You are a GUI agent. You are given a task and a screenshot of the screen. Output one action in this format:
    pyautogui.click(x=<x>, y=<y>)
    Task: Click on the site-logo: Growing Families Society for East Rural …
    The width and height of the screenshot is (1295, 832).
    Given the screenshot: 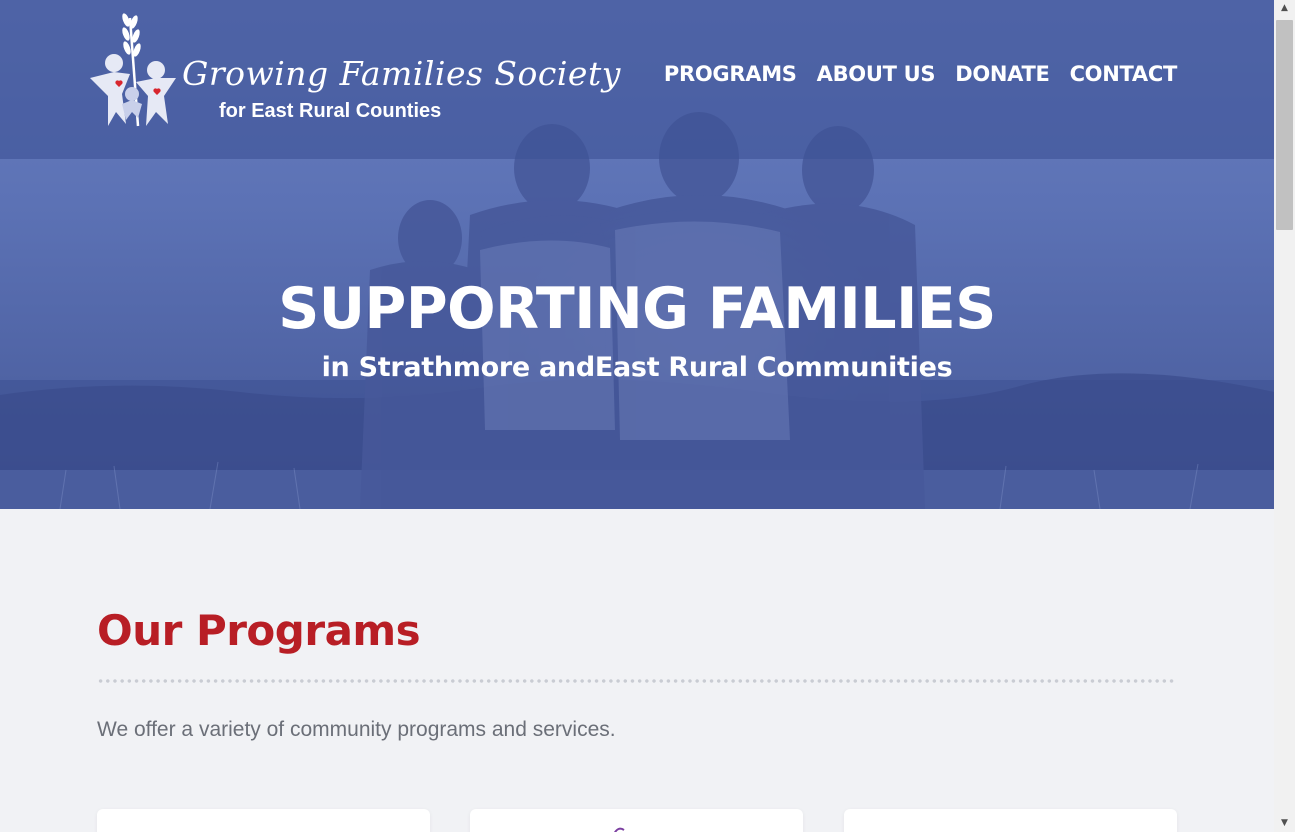 What is the action you would take?
    pyautogui.click(x=353, y=69)
    